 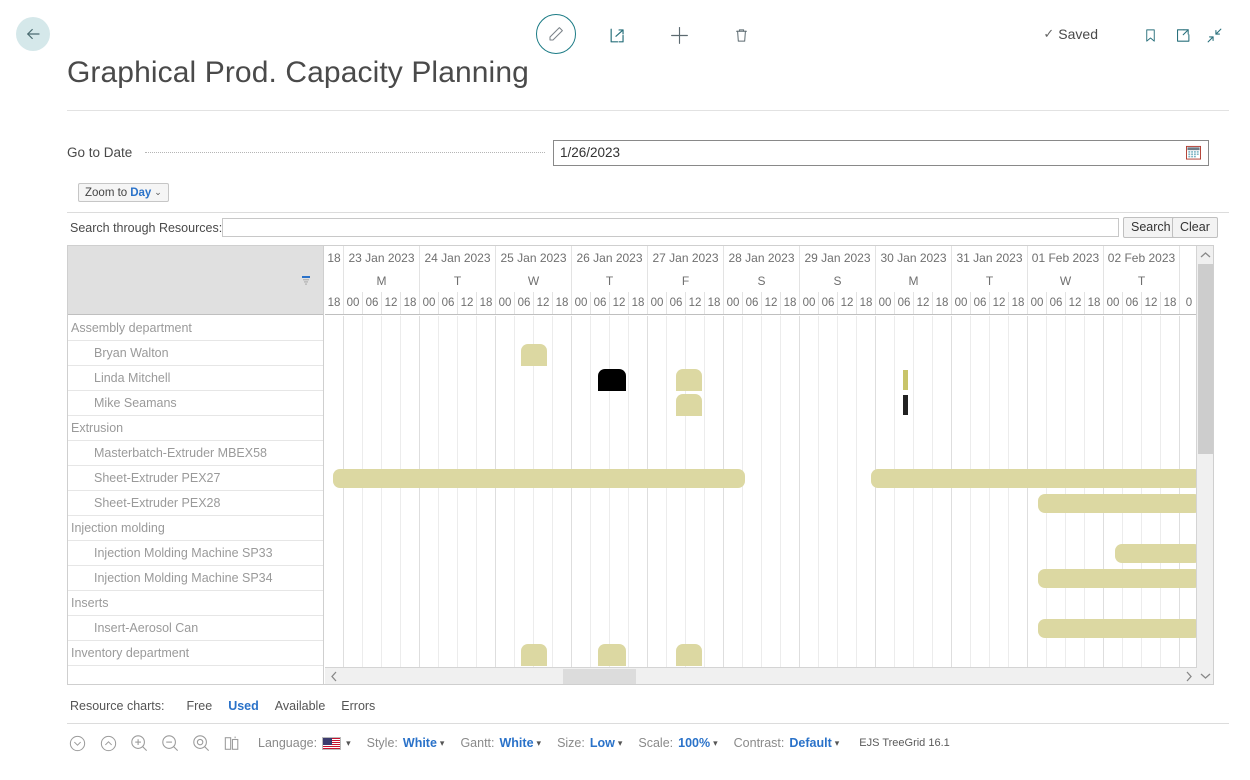 I want to click on scale-value: 100%, so click(x=694, y=743).